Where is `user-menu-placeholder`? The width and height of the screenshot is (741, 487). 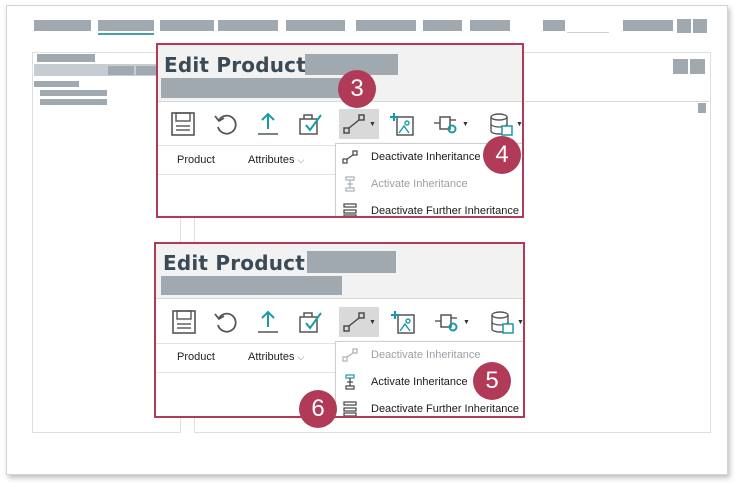 user-menu-placeholder is located at coordinates (648, 25).